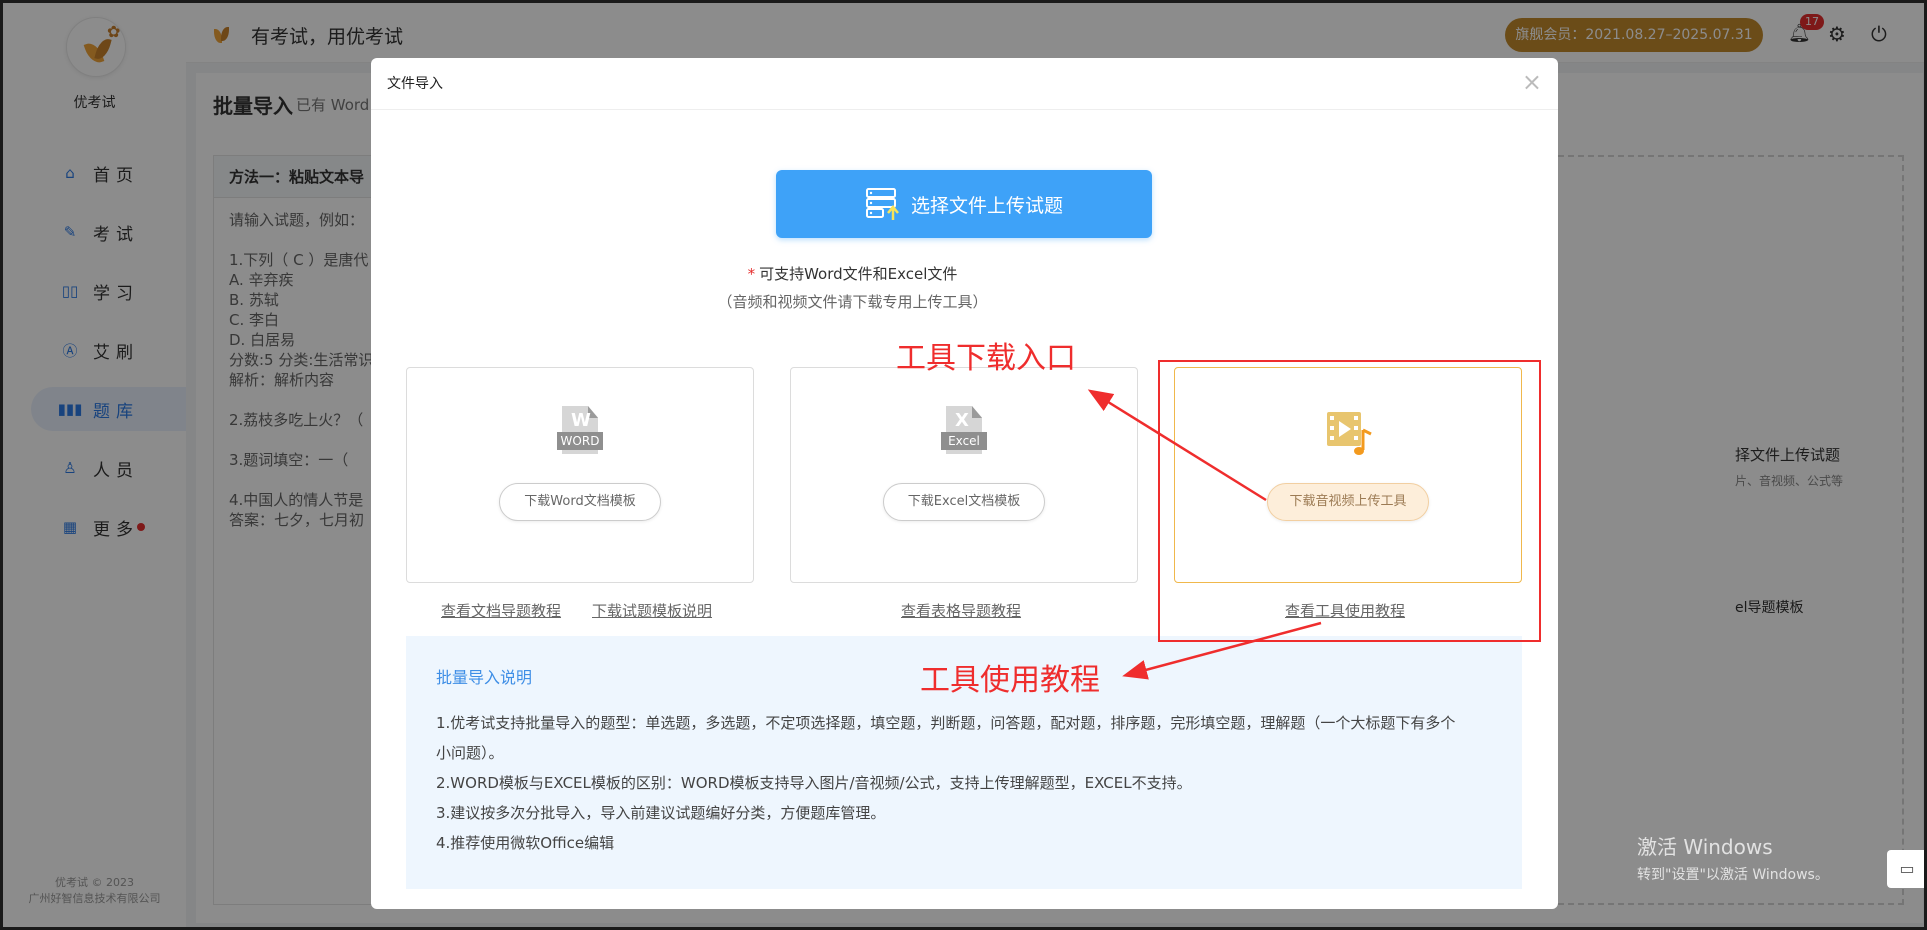 The image size is (1927, 930). I want to click on arrow-to-tutorial-label, so click(1222, 650).